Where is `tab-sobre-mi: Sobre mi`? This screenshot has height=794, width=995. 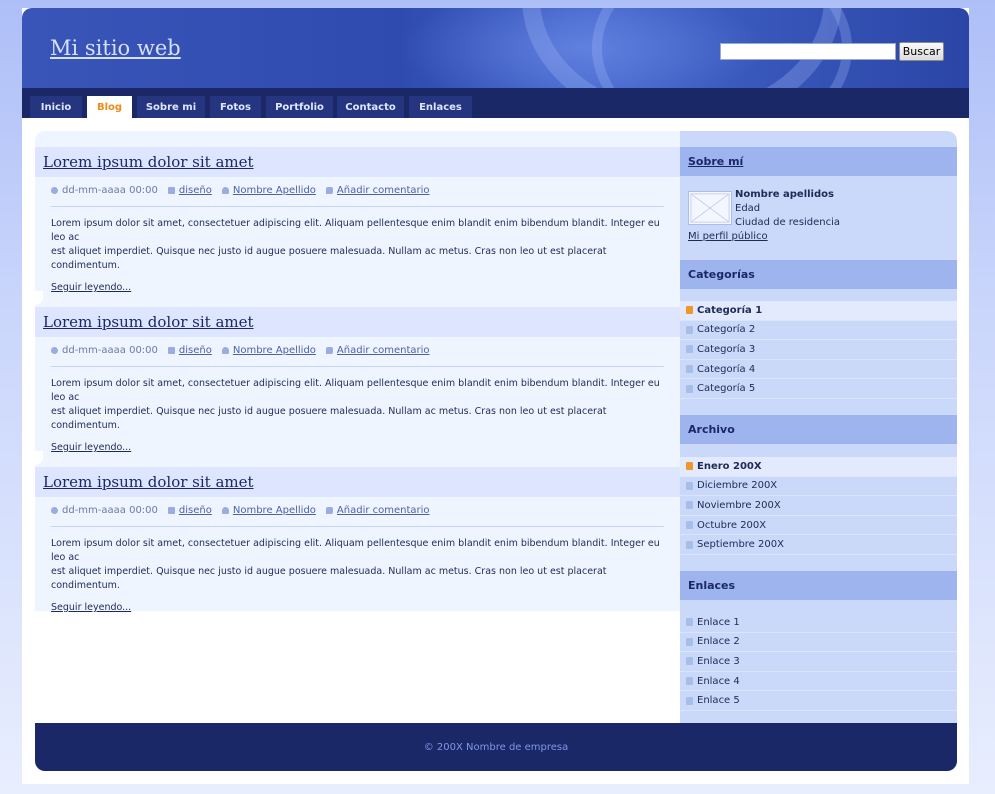 tab-sobre-mi: Sobre mi is located at coordinates (171, 107).